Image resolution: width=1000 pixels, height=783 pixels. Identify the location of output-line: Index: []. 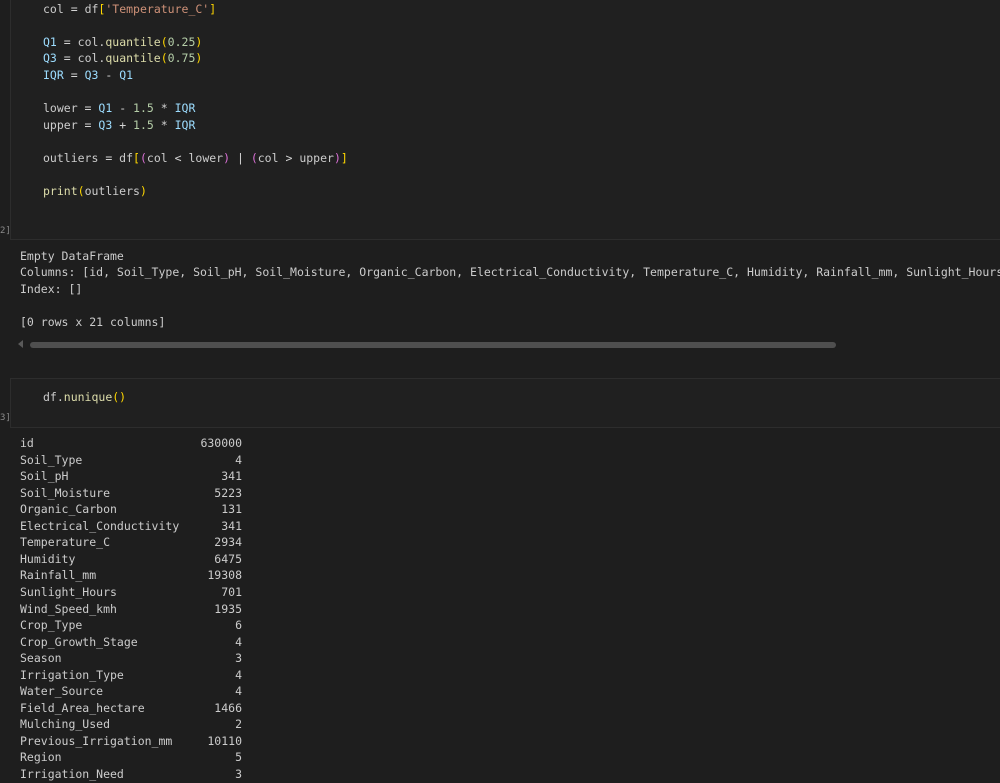
(51, 289).